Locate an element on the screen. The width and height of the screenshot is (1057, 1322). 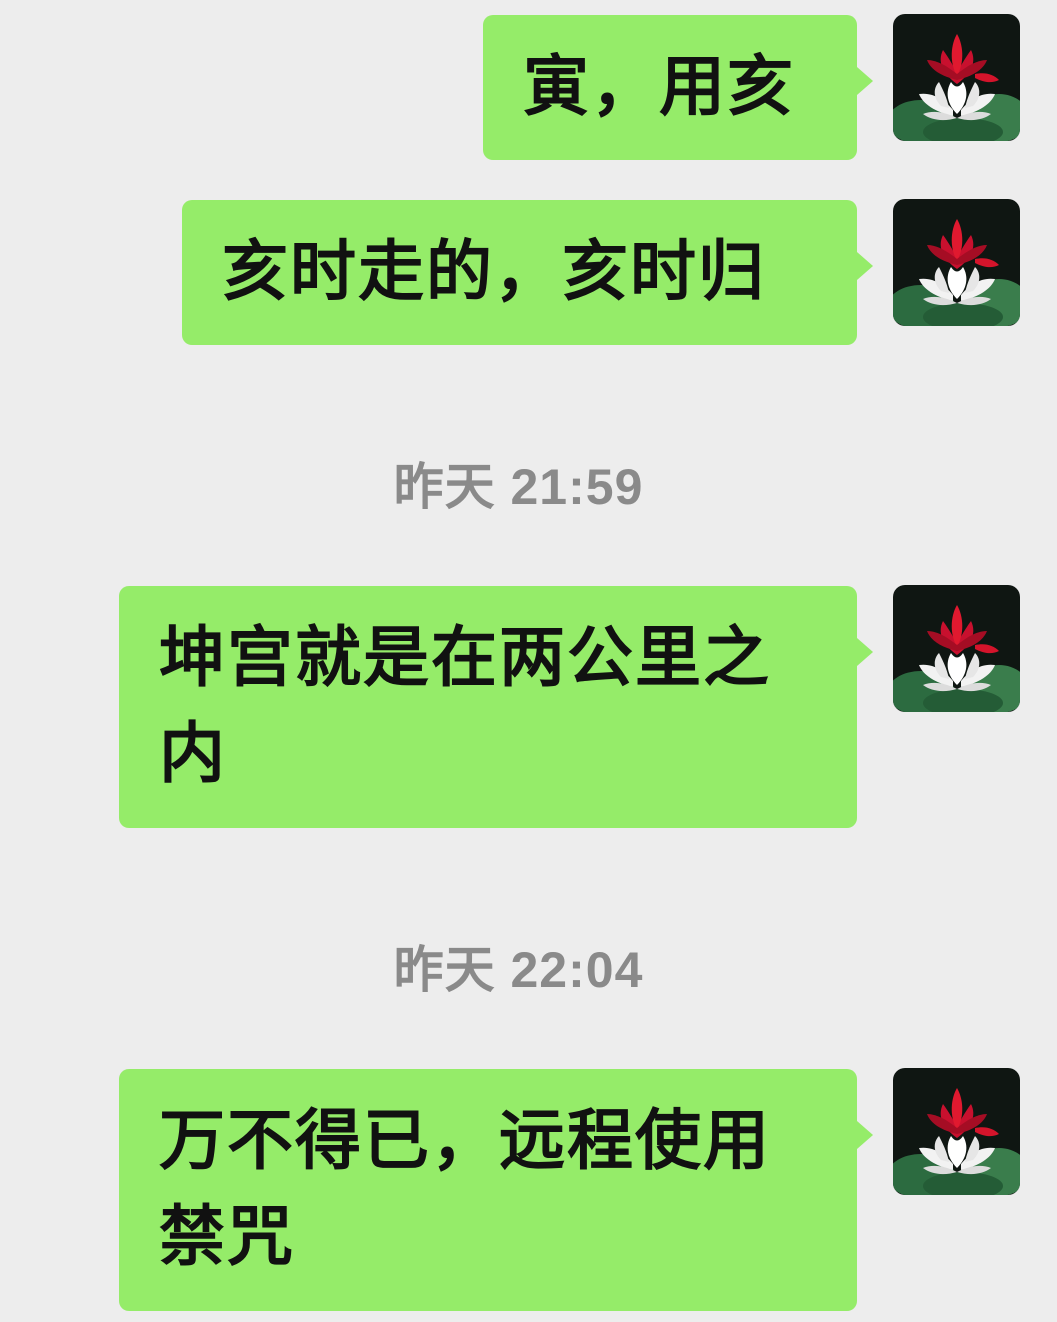
message-bubble: 万不得已，远程使用禁咒 is located at coordinates (496, 1190).